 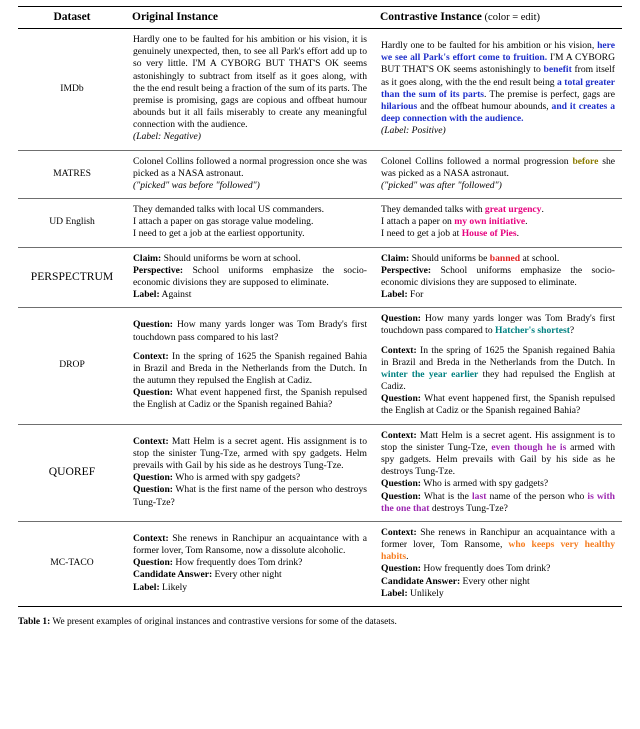 I want to click on dataset-name: UD English, so click(x=72, y=222).